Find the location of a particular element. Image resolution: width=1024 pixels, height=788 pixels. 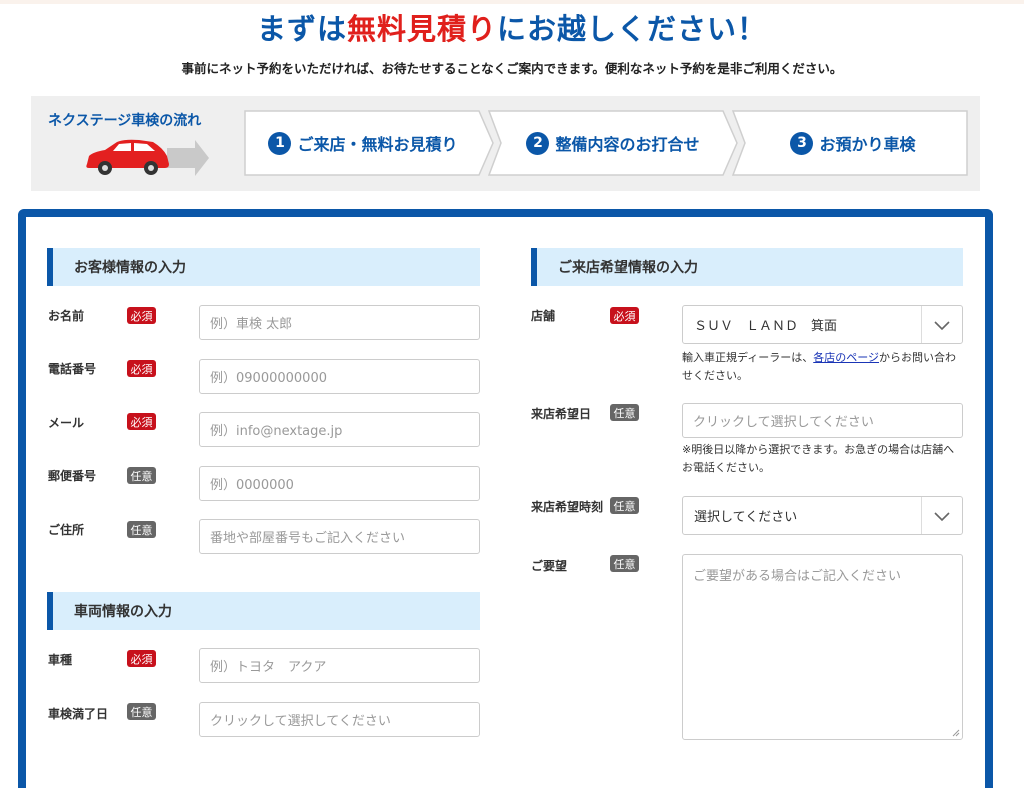

car-model-input: 例）トヨタ アクア is located at coordinates (339, 665).